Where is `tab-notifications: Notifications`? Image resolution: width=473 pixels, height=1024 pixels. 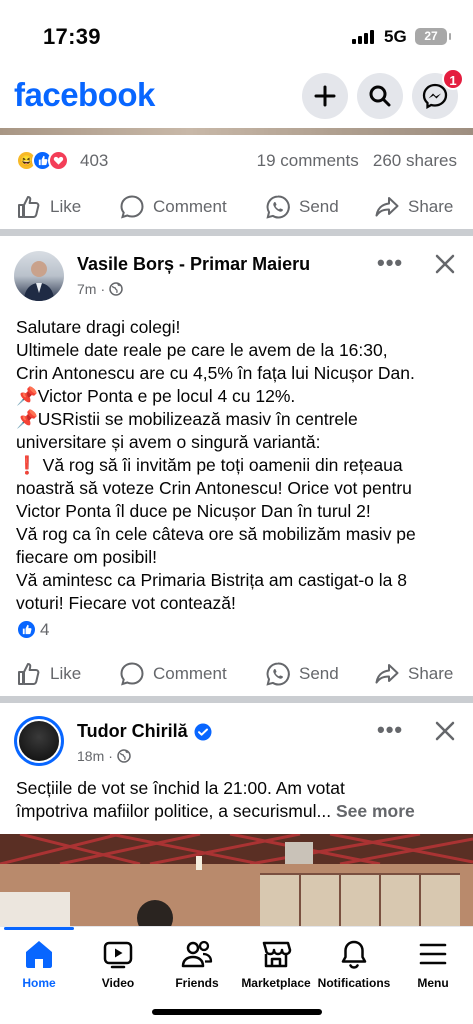 tab-notifications: Notifications is located at coordinates (354, 963).